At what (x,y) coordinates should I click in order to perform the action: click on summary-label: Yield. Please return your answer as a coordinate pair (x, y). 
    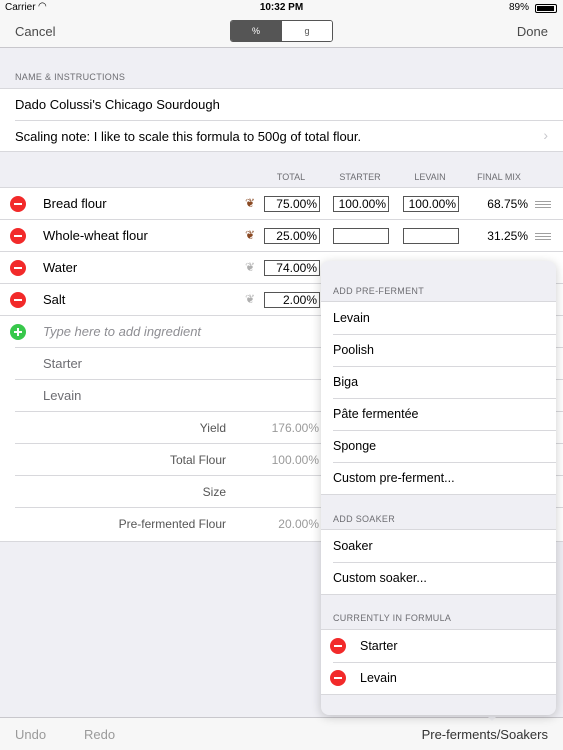
    Looking at the image, I should click on (212, 428).